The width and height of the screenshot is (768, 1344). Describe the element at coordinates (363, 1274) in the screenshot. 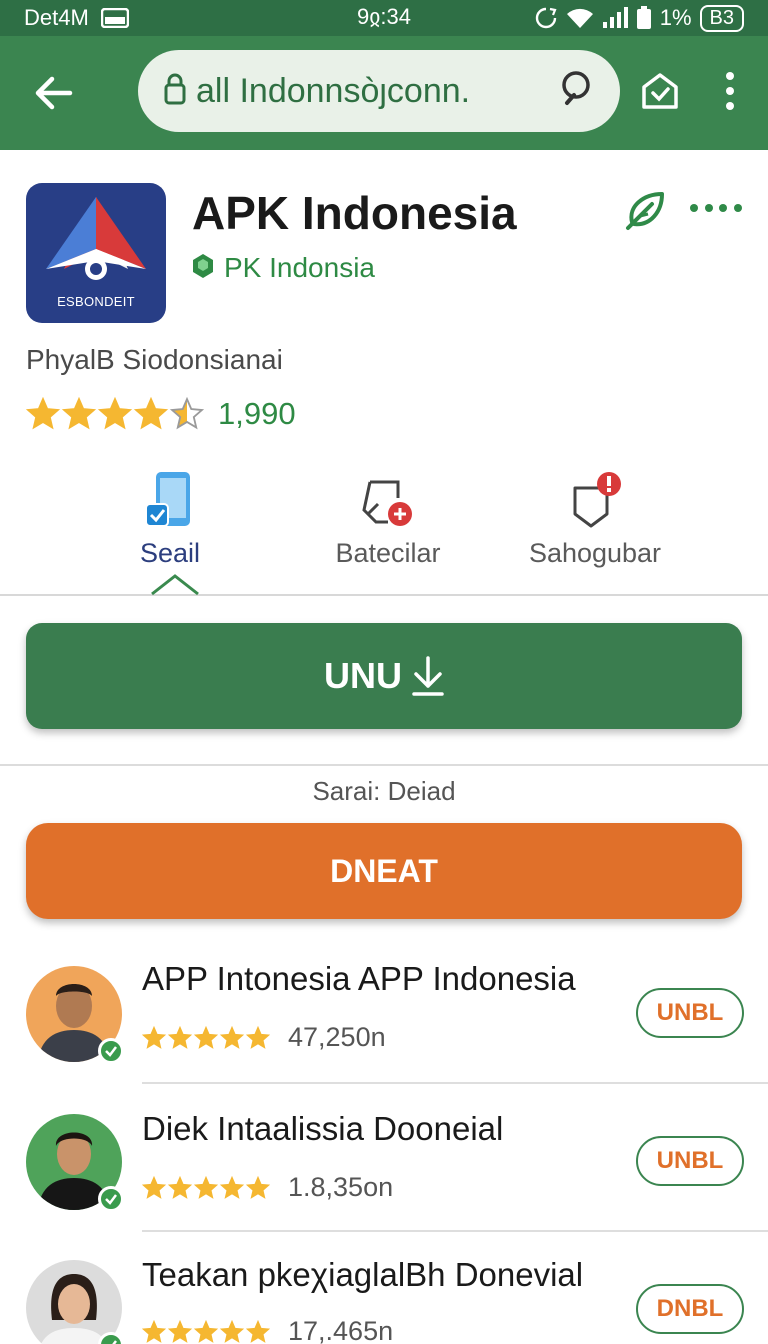

I see `list-item-title: Teakan pkeχiaglalBh Donevial` at that location.